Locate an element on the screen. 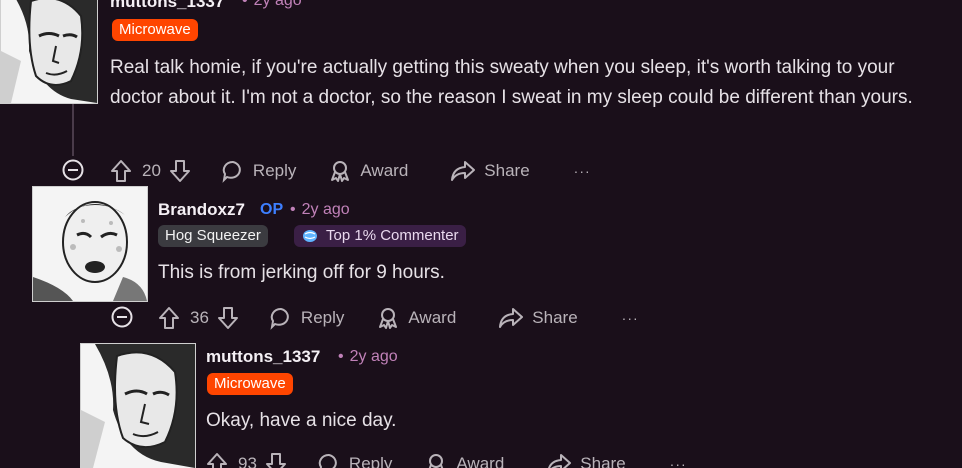 This screenshot has width=962, height=468. top-commenter-label: Top 1% Commenter is located at coordinates (392, 235).